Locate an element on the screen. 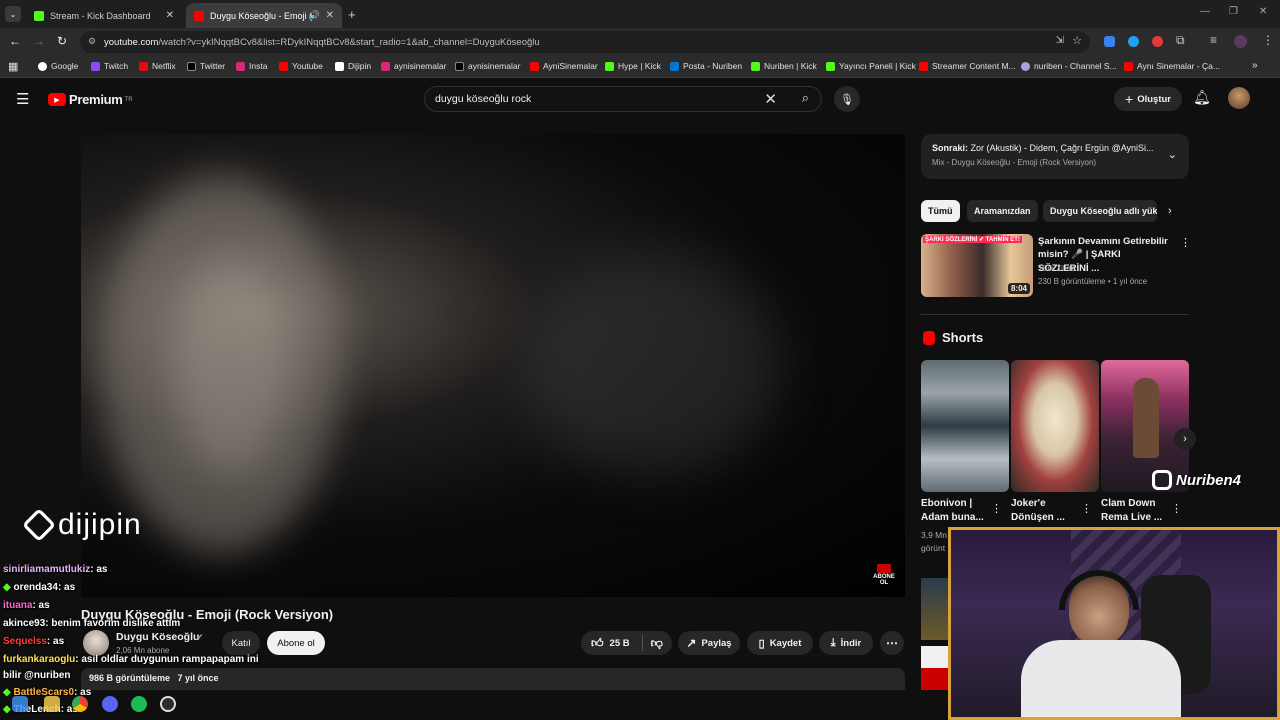 This screenshot has height=720, width=1280. recommended-meta: 230 B görüntüleme • 1 yıl önce is located at coordinates (1093, 281).